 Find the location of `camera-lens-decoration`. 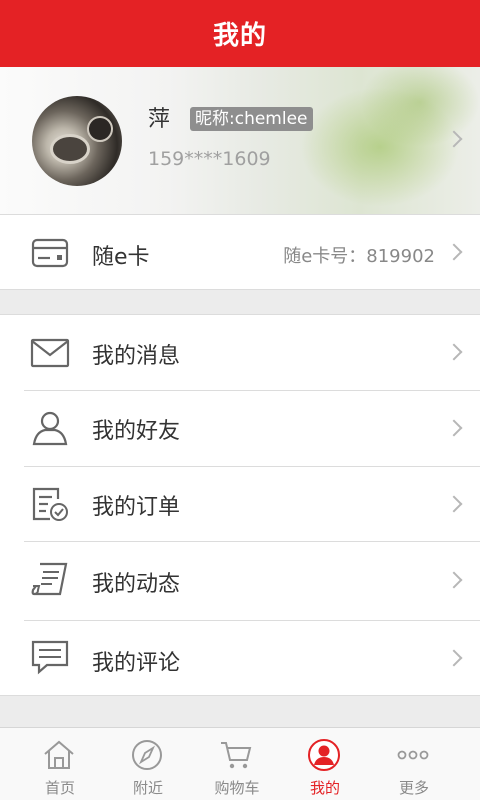

camera-lens-decoration is located at coordinates (100, 129).